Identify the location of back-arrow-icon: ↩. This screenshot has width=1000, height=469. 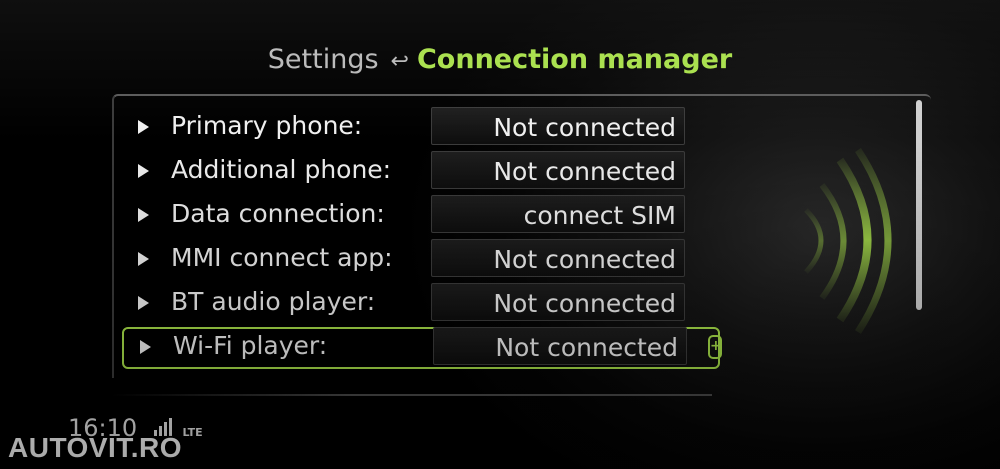
(400, 61).